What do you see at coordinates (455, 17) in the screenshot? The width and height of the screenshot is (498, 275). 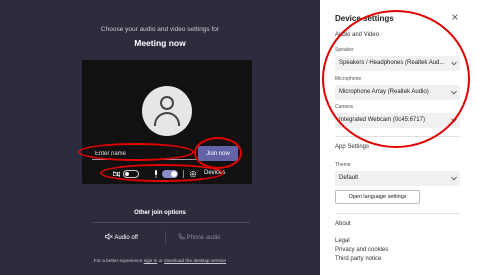 I see `close-icon` at bounding box center [455, 17].